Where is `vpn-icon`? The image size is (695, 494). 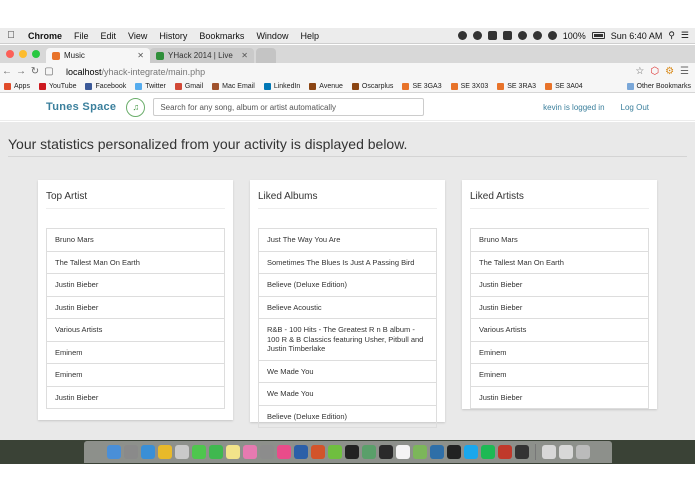
vpn-icon is located at coordinates (477, 35).